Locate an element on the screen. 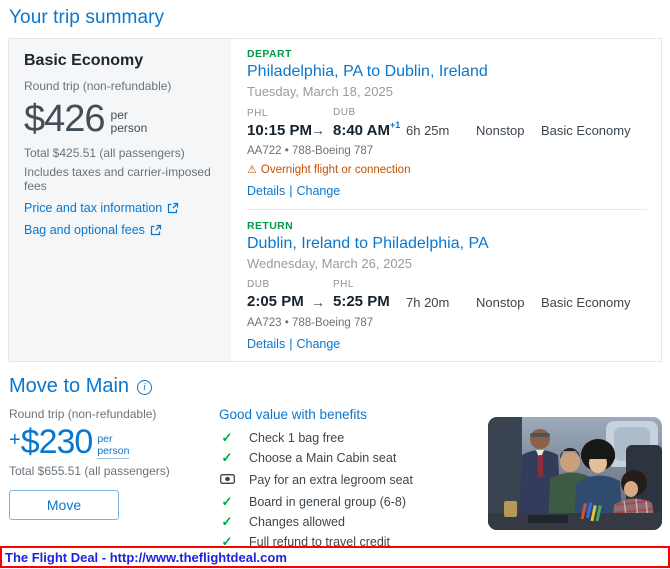 The height and width of the screenshot is (569, 670). origin-airport-code: DUB is located at coordinates (258, 285).